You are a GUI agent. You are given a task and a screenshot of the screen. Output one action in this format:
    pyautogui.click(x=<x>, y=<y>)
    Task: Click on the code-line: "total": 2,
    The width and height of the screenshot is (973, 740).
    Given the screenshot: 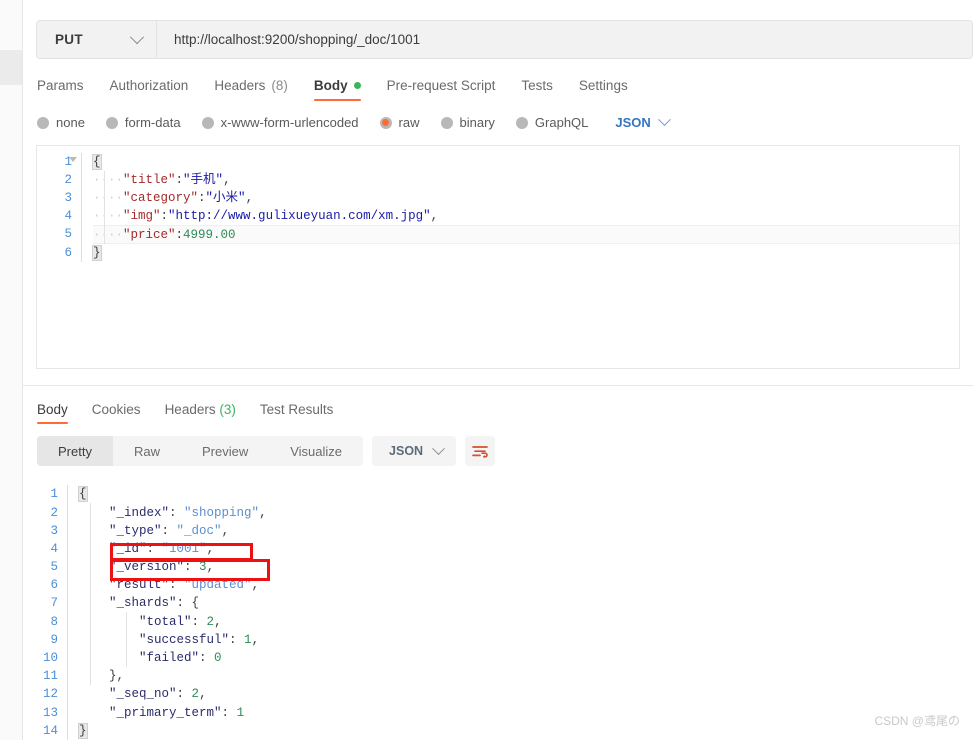 What is the action you would take?
    pyautogui.click(x=526, y=622)
    